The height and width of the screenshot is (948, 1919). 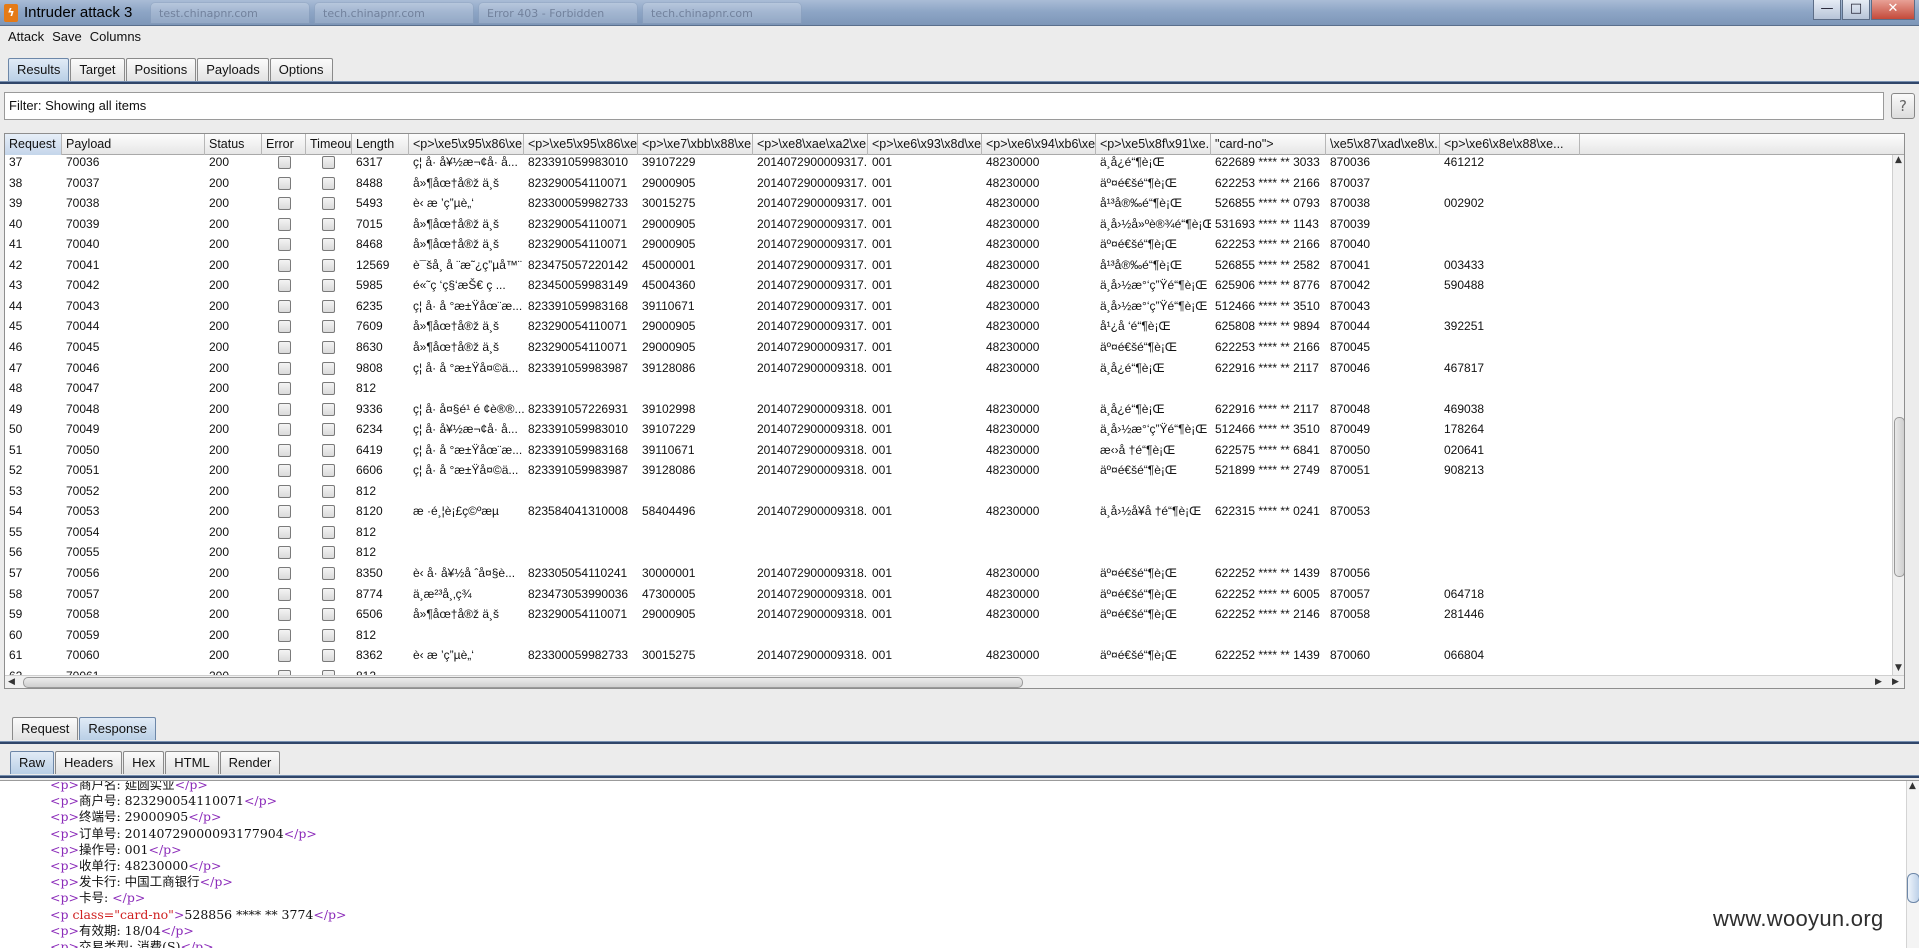 I want to click on table-row: 6270061200 812, so click(x=953, y=670).